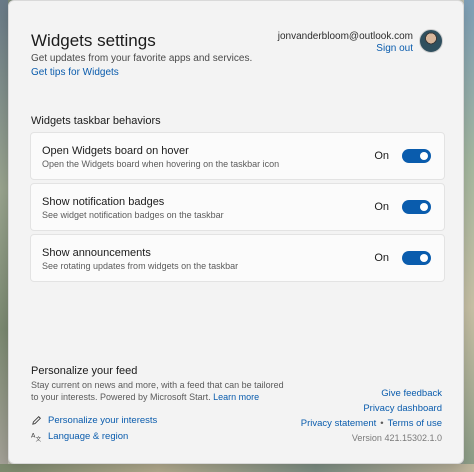 The height and width of the screenshot is (472, 474). What do you see at coordinates (115, 151) in the screenshot?
I see `setting-label: Open Widgets board on hover` at bounding box center [115, 151].